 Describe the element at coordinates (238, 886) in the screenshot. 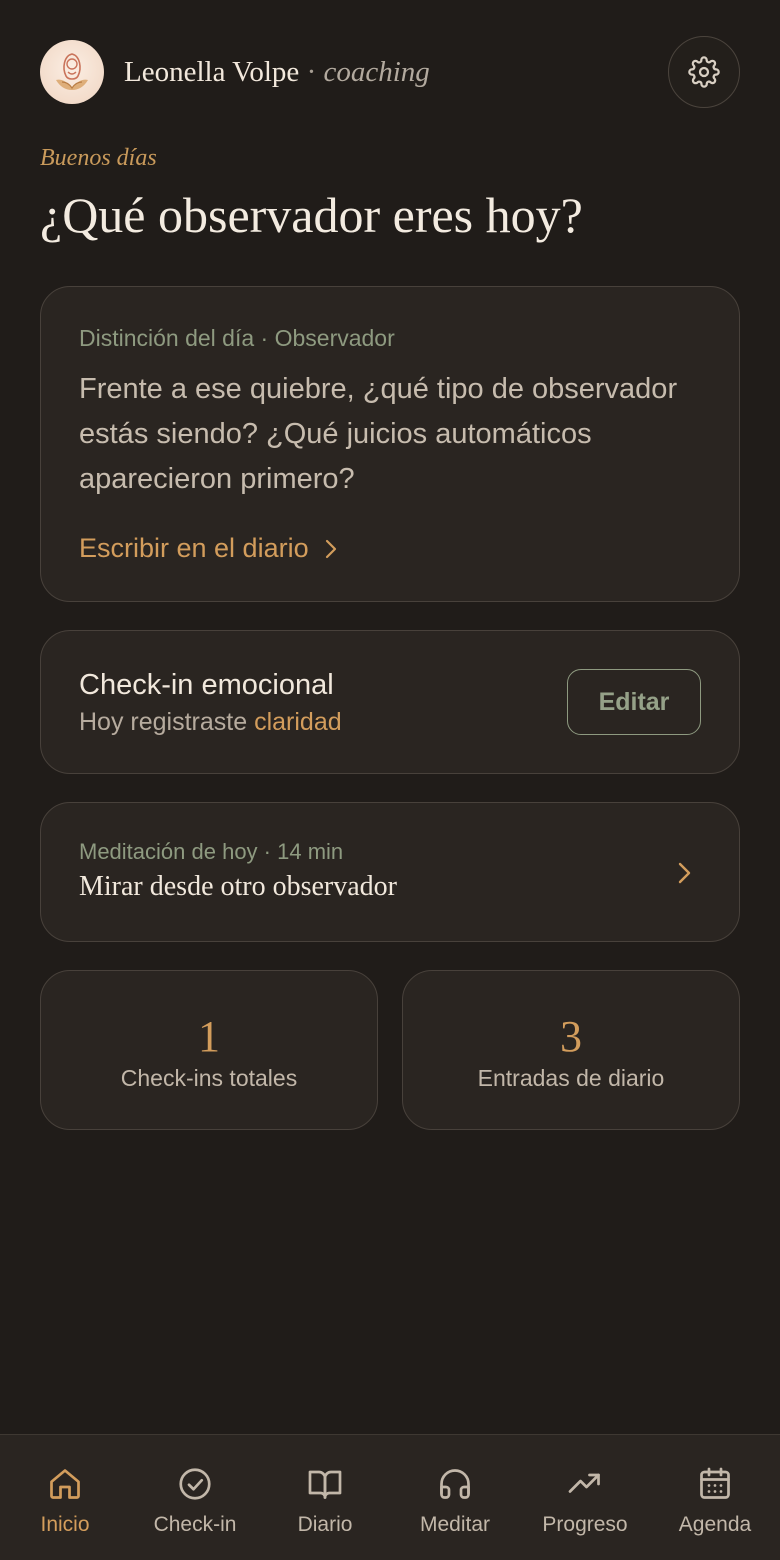

I see `meditation-title: Mirar desde otro observador` at that location.